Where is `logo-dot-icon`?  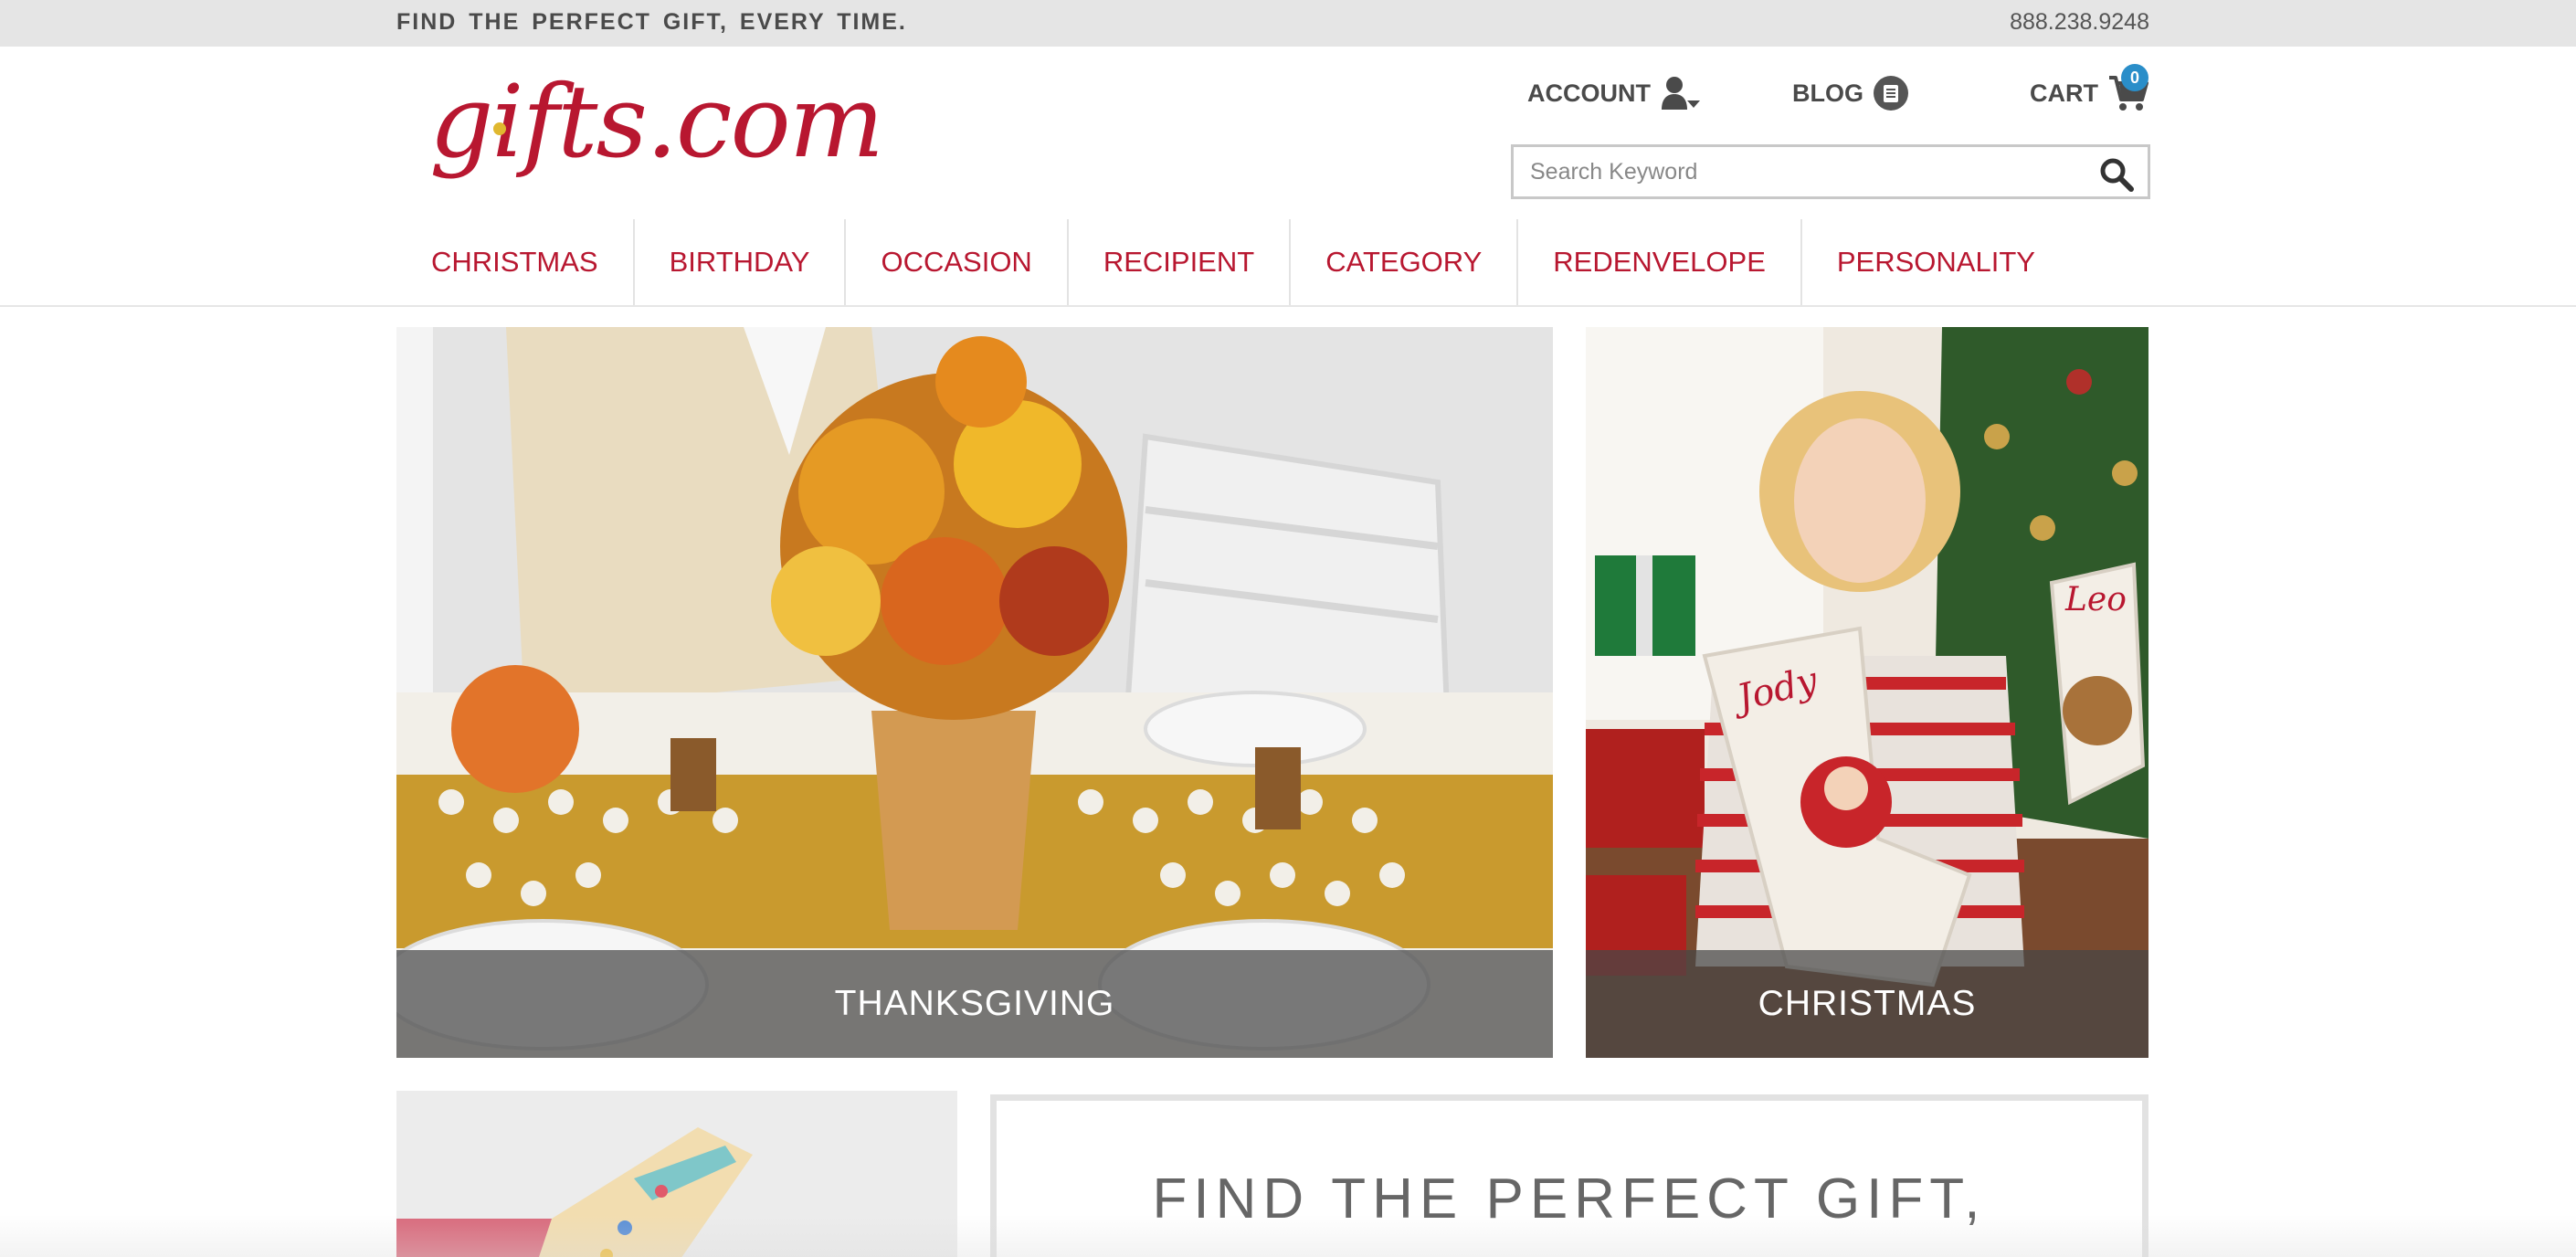
logo-dot-icon is located at coordinates (500, 129).